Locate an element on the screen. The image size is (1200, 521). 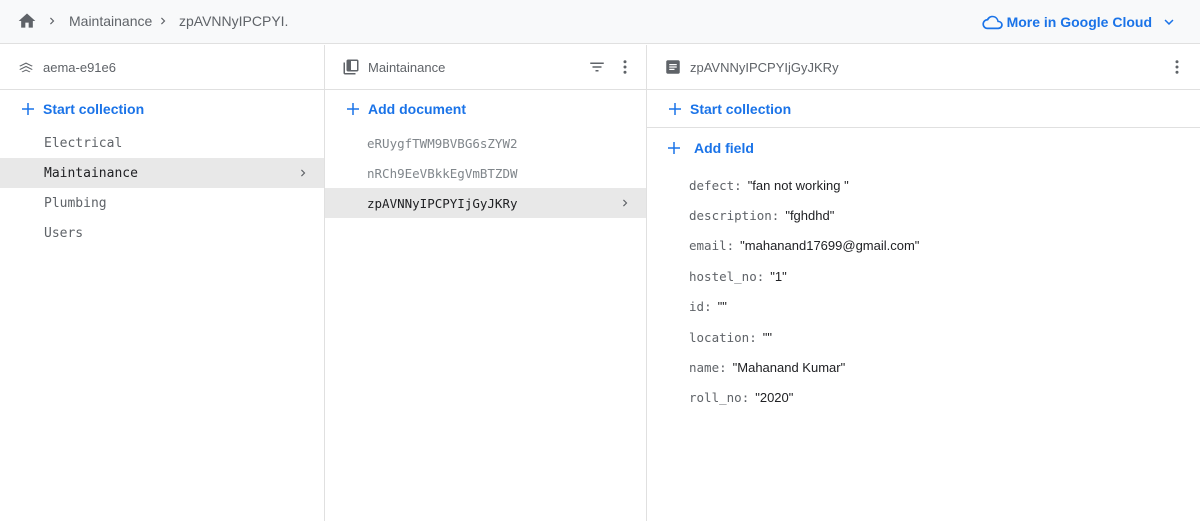
chevron-down-icon is located at coordinates (1169, 22).